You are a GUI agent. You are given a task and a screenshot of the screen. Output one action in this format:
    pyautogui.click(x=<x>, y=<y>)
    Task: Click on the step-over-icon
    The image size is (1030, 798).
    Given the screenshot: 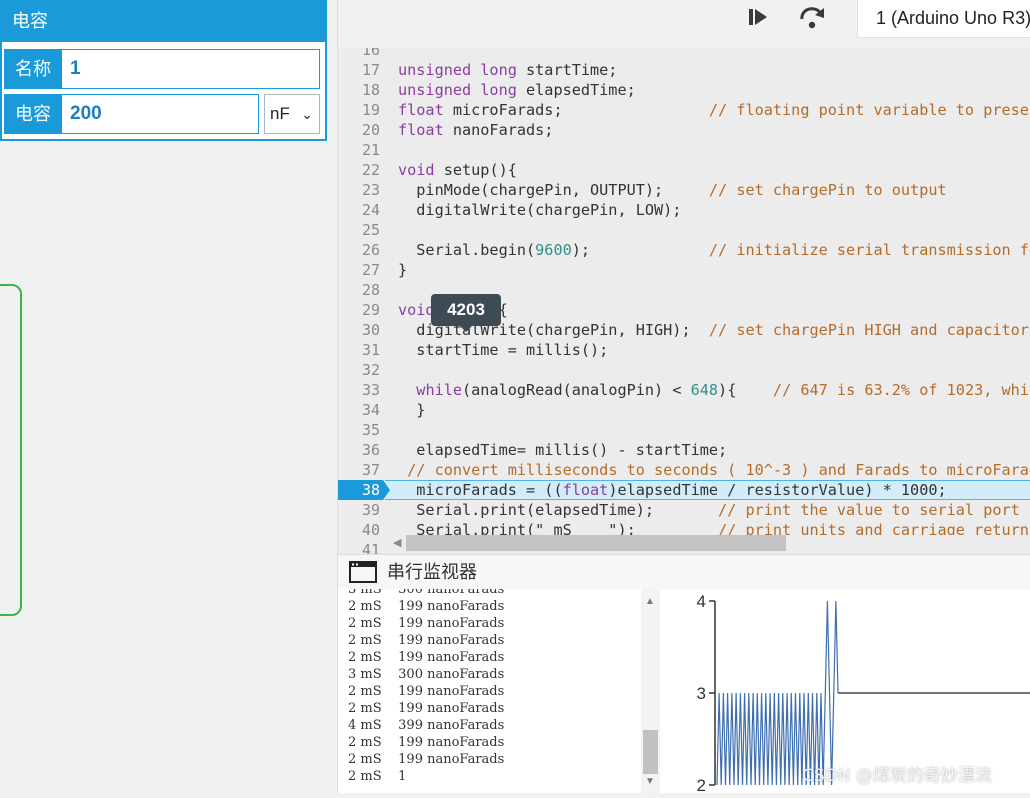 What is the action you would take?
    pyautogui.click(x=813, y=17)
    